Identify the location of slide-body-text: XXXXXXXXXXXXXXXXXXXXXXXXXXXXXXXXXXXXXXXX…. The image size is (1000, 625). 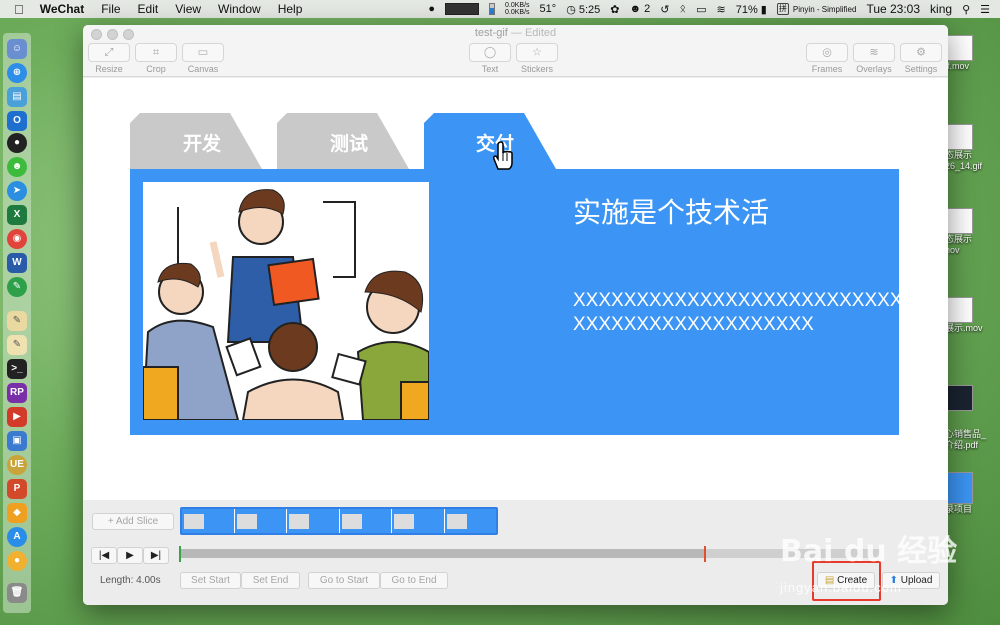
(738, 312).